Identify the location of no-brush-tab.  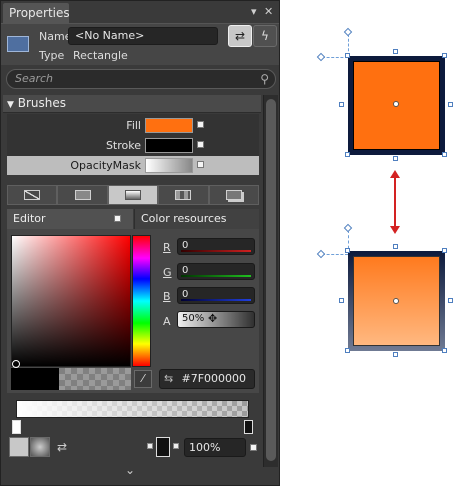
(32, 195).